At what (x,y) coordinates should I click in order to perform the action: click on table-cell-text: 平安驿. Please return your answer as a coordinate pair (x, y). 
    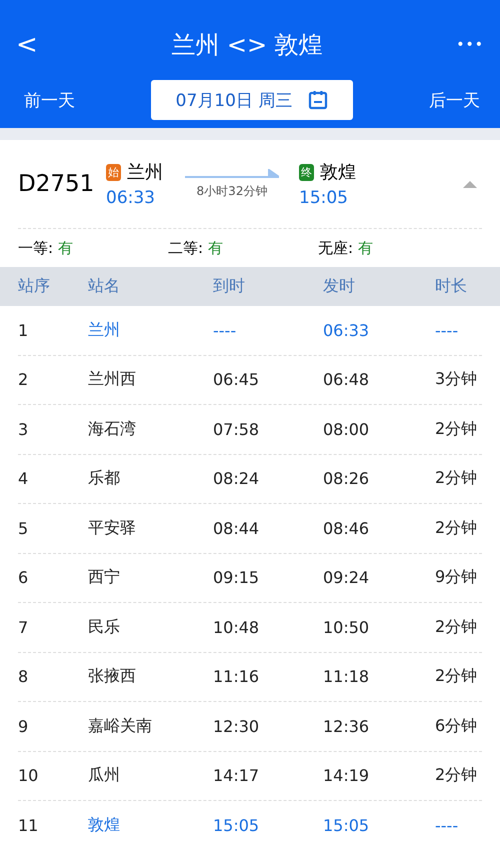
    Looking at the image, I should click on (112, 528).